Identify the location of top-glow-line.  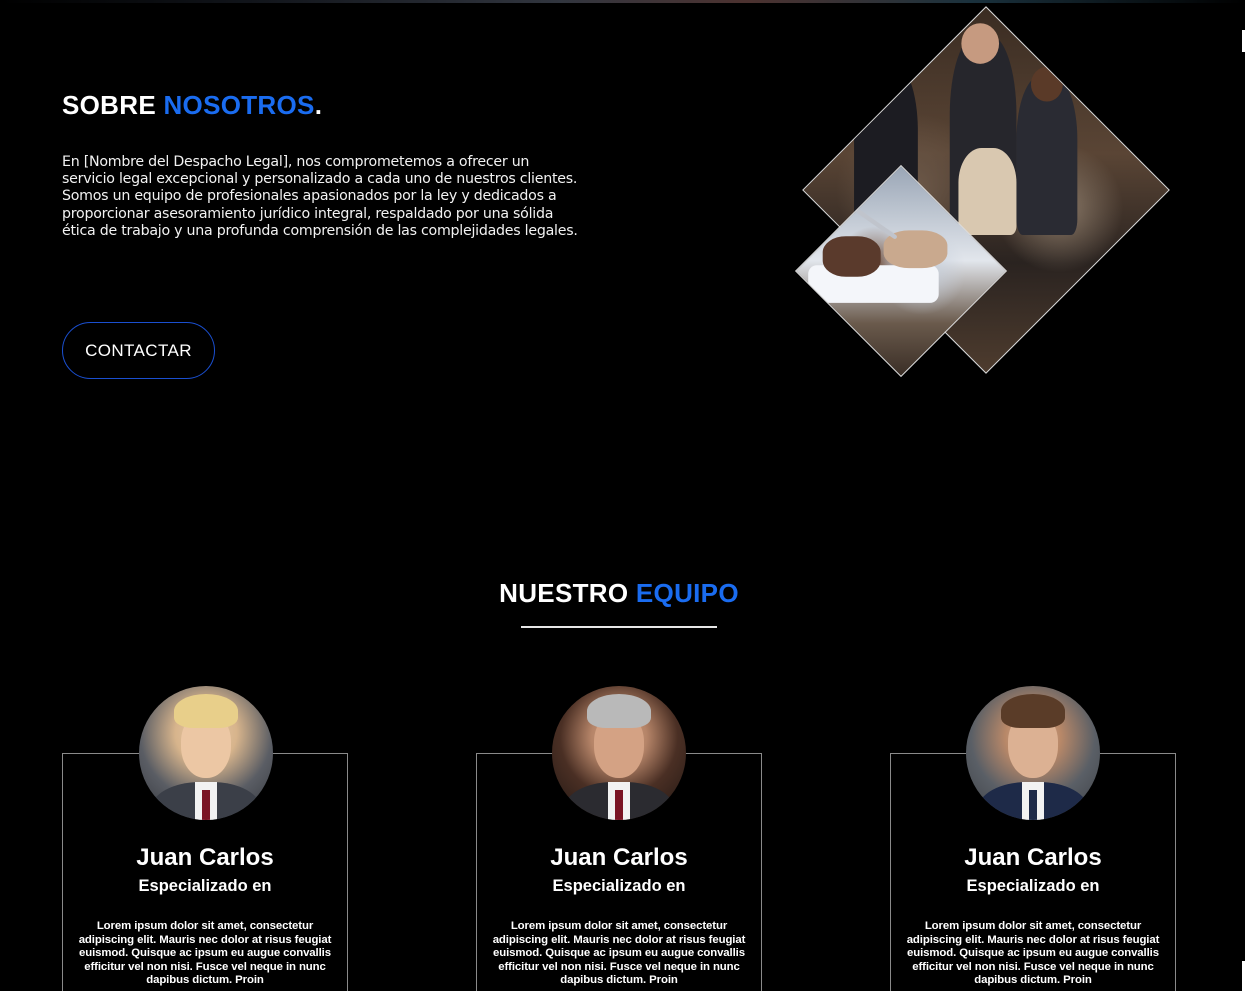
(622, 1).